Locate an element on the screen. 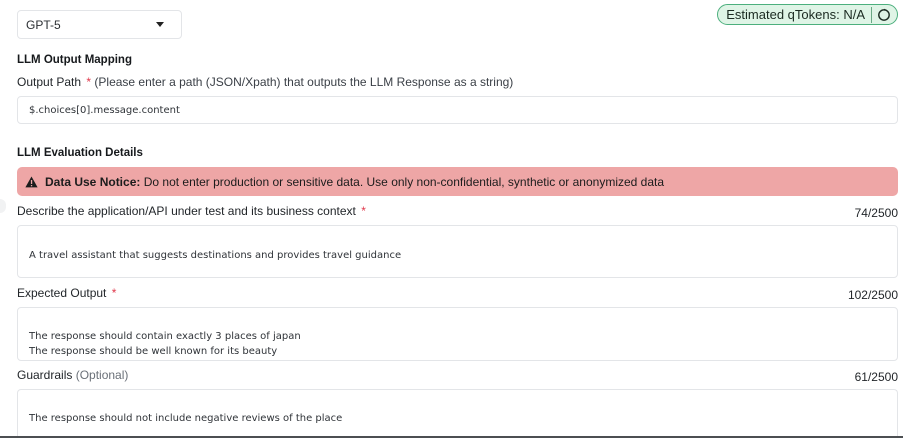 Image resolution: width=903 pixels, height=438 pixels. notice-title: Data Use Notice: is located at coordinates (93, 181).